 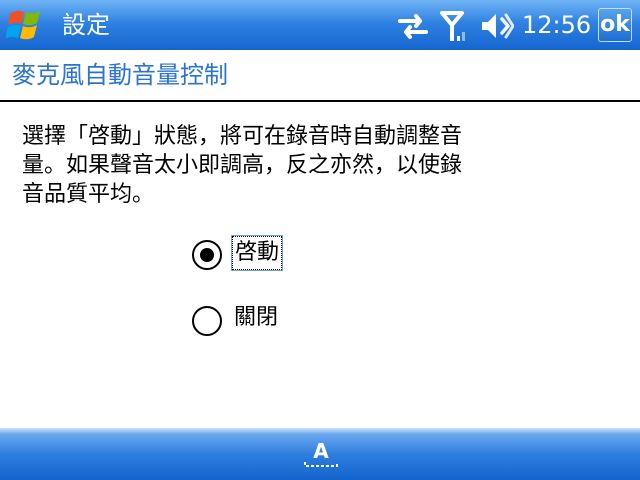 I want to click on radio-option-disable: 關閉, so click(x=252, y=322).